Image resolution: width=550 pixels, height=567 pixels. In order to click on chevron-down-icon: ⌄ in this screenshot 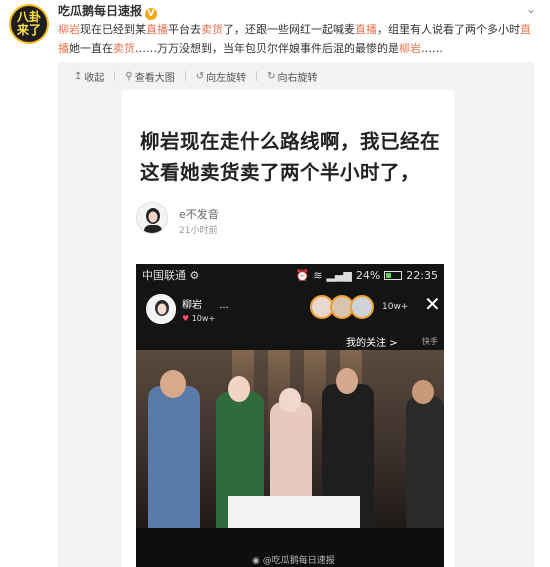, I will do `click(531, 9)`.